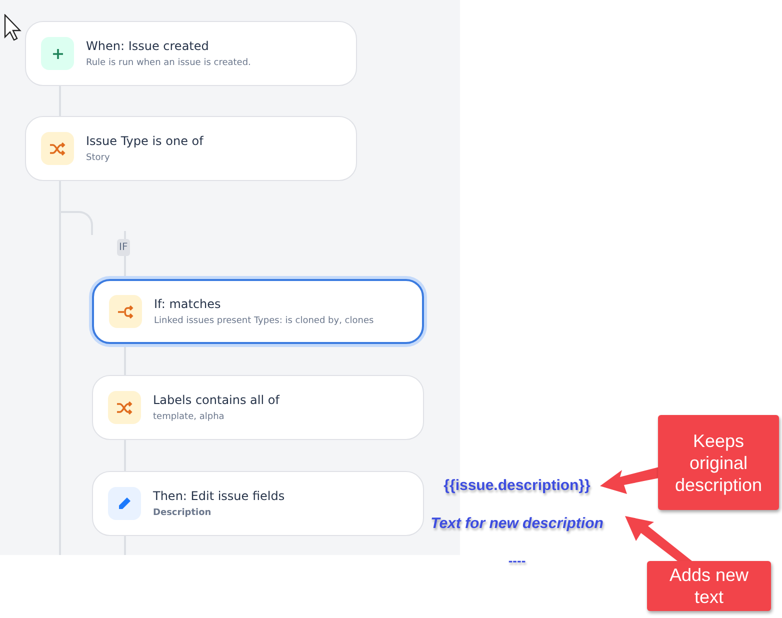 The image size is (782, 618). What do you see at coordinates (219, 496) in the screenshot?
I see `step-title: Then: Edit issue fields` at bounding box center [219, 496].